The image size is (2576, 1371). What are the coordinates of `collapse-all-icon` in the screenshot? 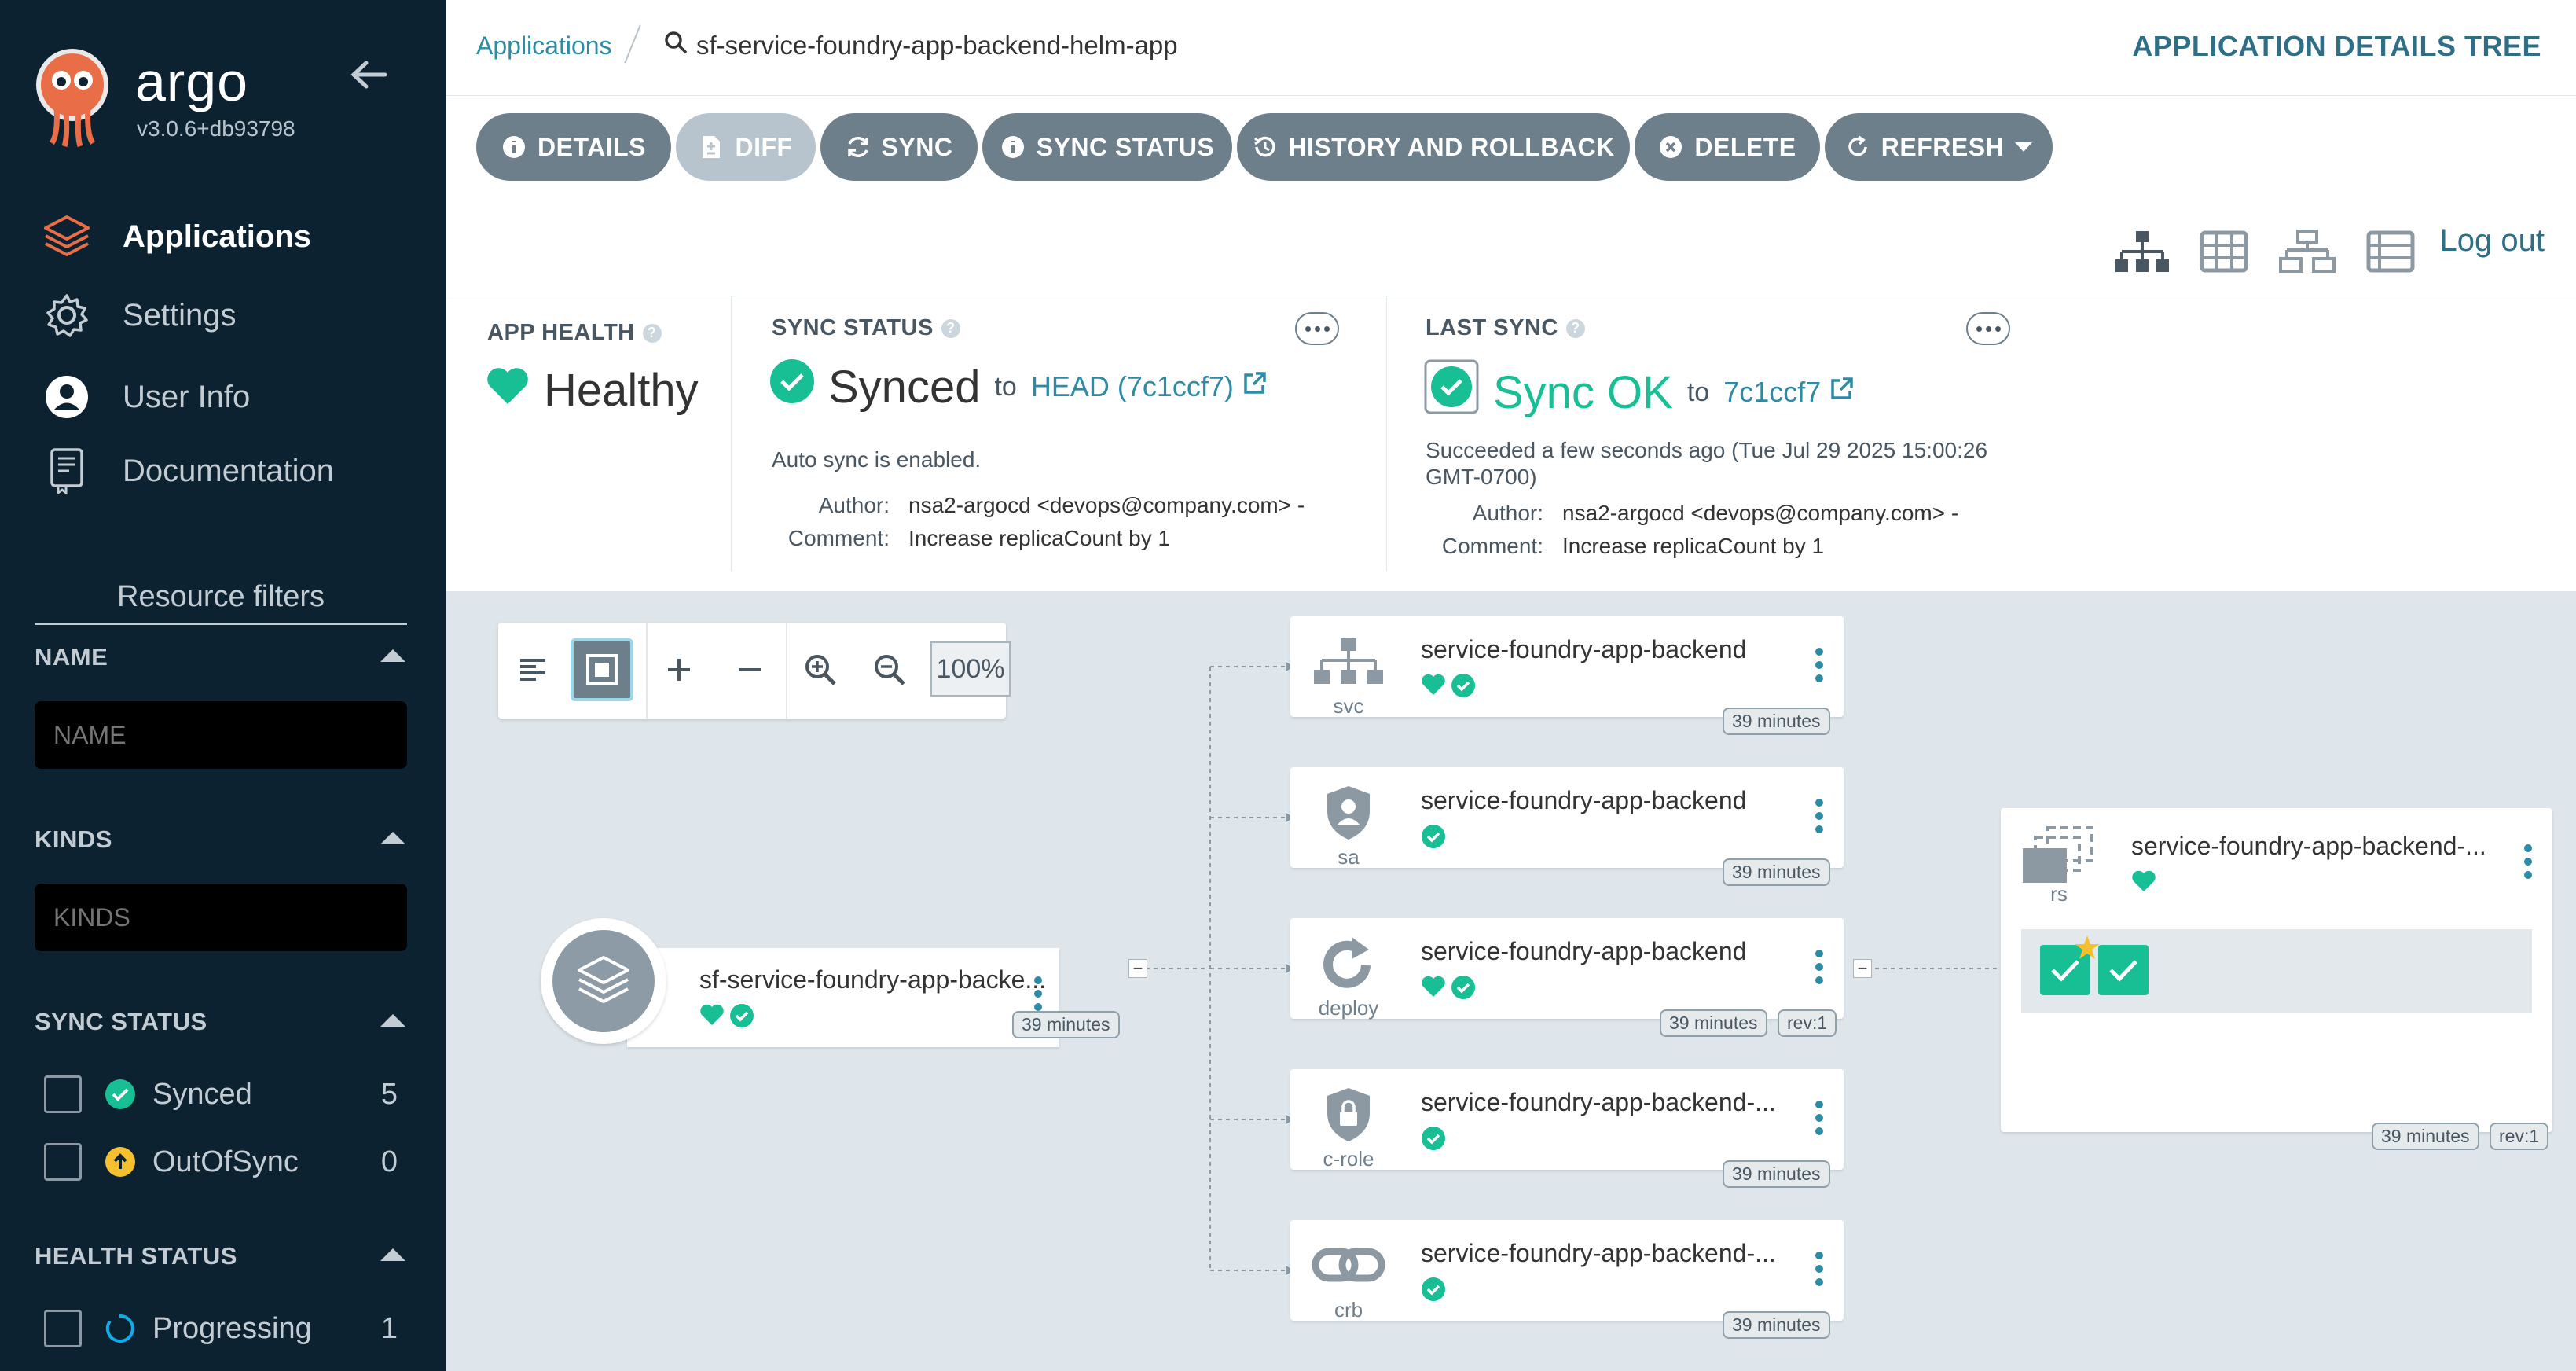 It's located at (749, 669).